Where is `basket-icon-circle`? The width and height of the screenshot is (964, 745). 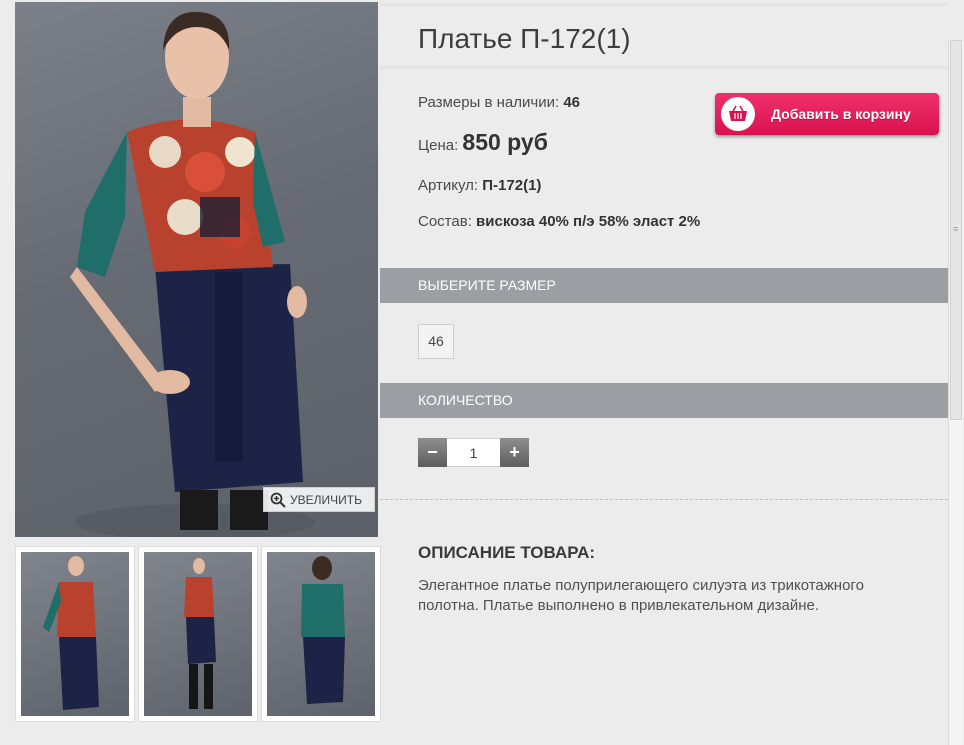
basket-icon-circle is located at coordinates (738, 114).